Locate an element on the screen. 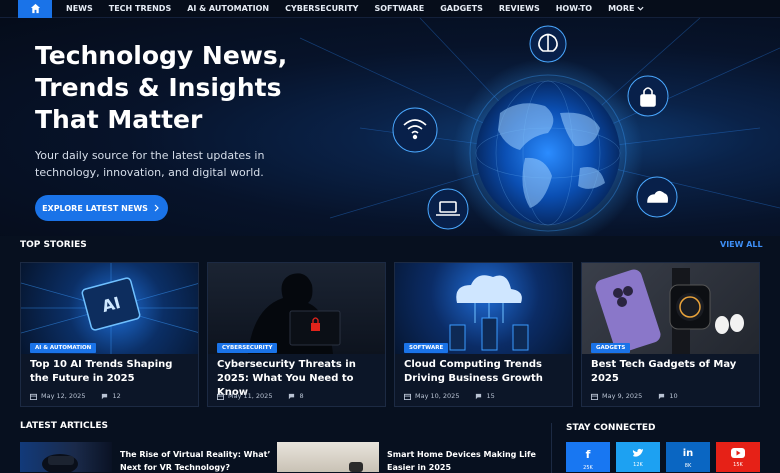 The height and width of the screenshot is (473, 780). explore-latest-news-button: EXPLORE LATEST NEWS is located at coordinates (101, 208).